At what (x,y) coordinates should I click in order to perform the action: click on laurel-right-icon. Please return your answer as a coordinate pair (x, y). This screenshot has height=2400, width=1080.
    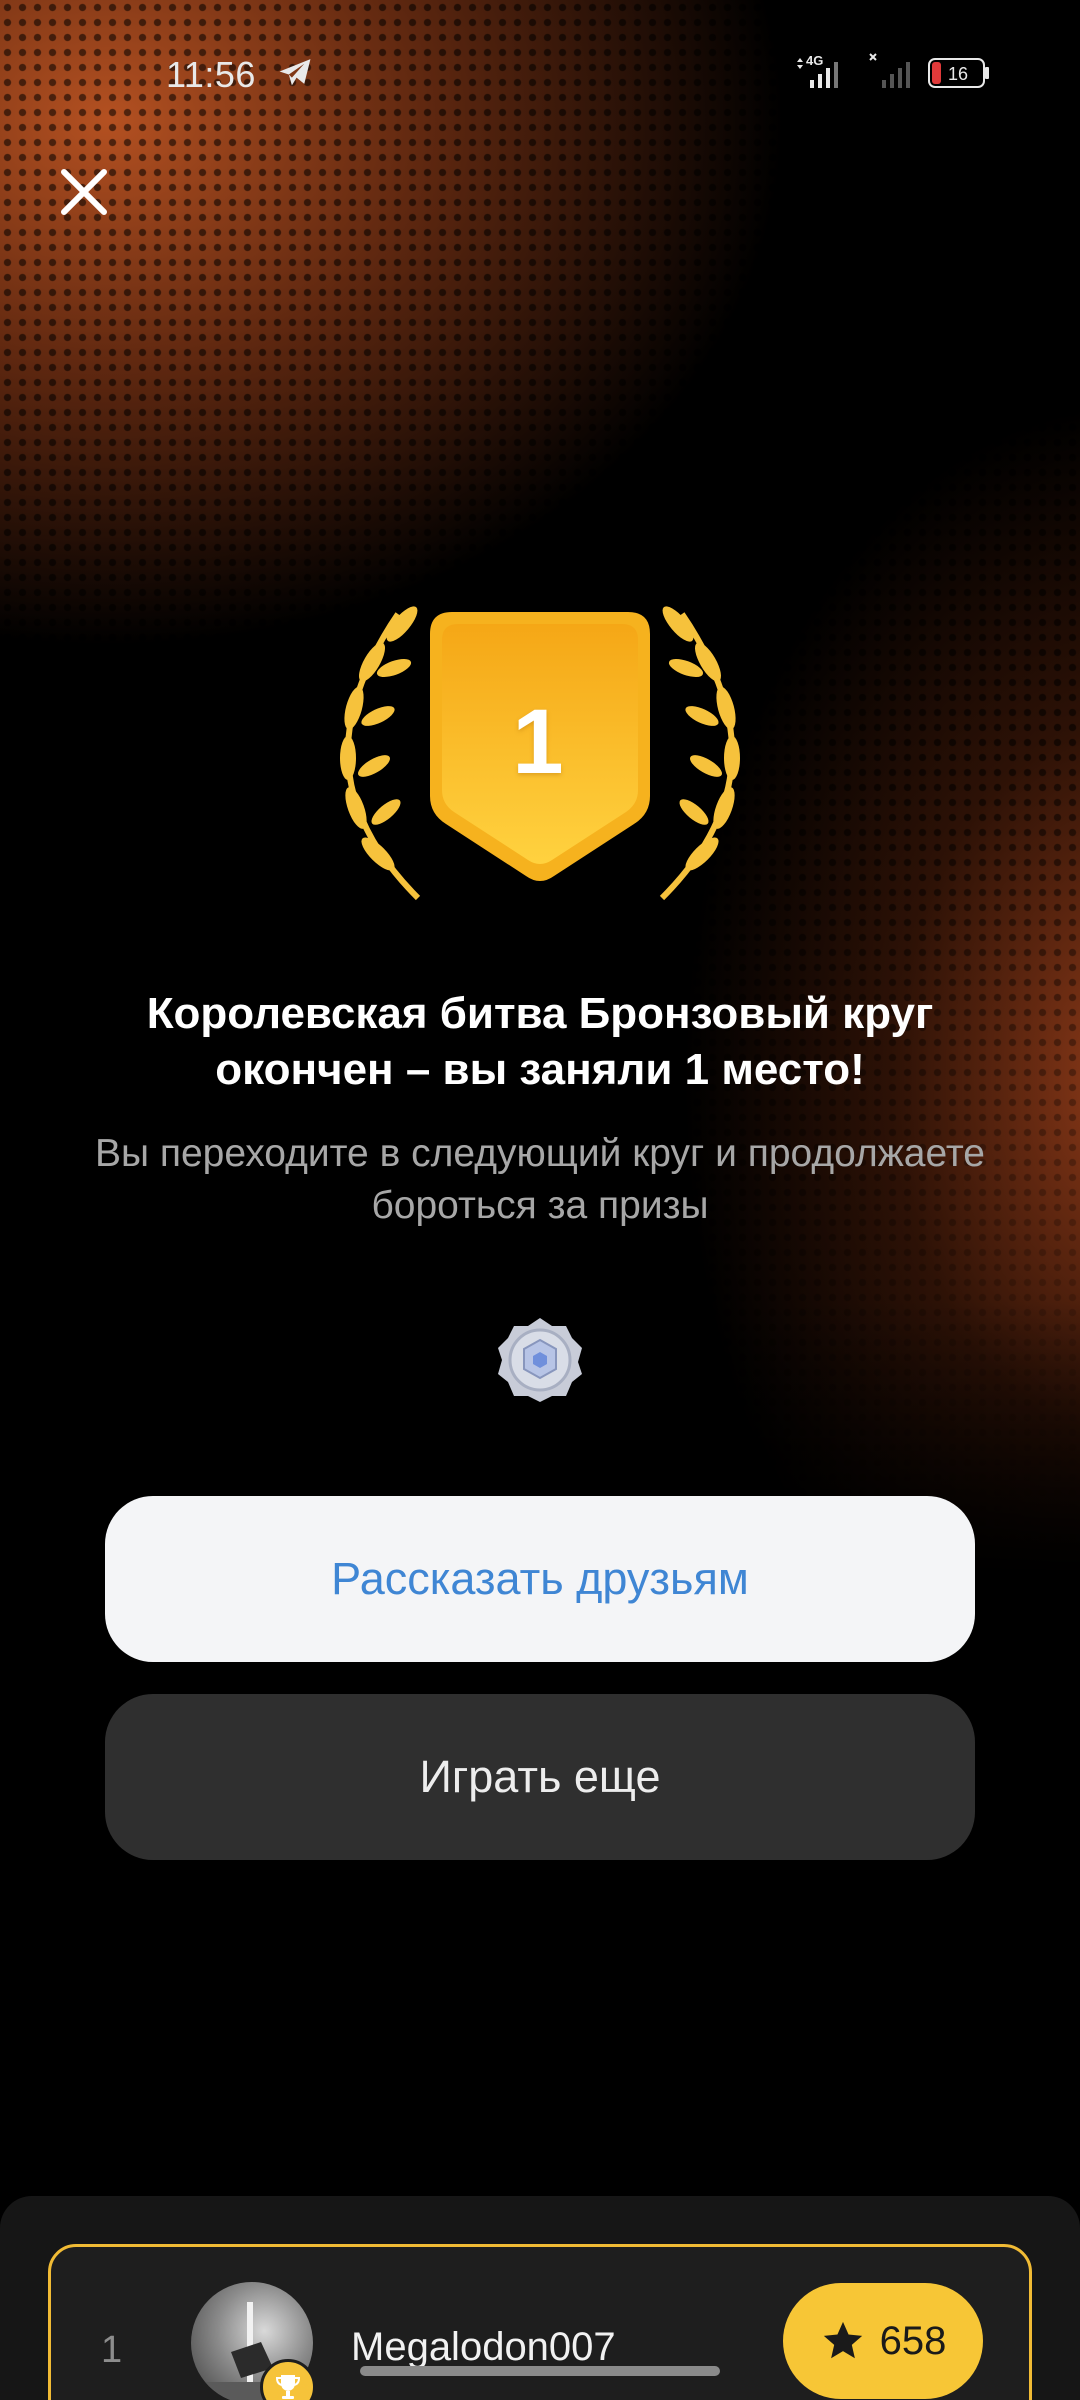
    Looking at the image, I should click on (699, 753).